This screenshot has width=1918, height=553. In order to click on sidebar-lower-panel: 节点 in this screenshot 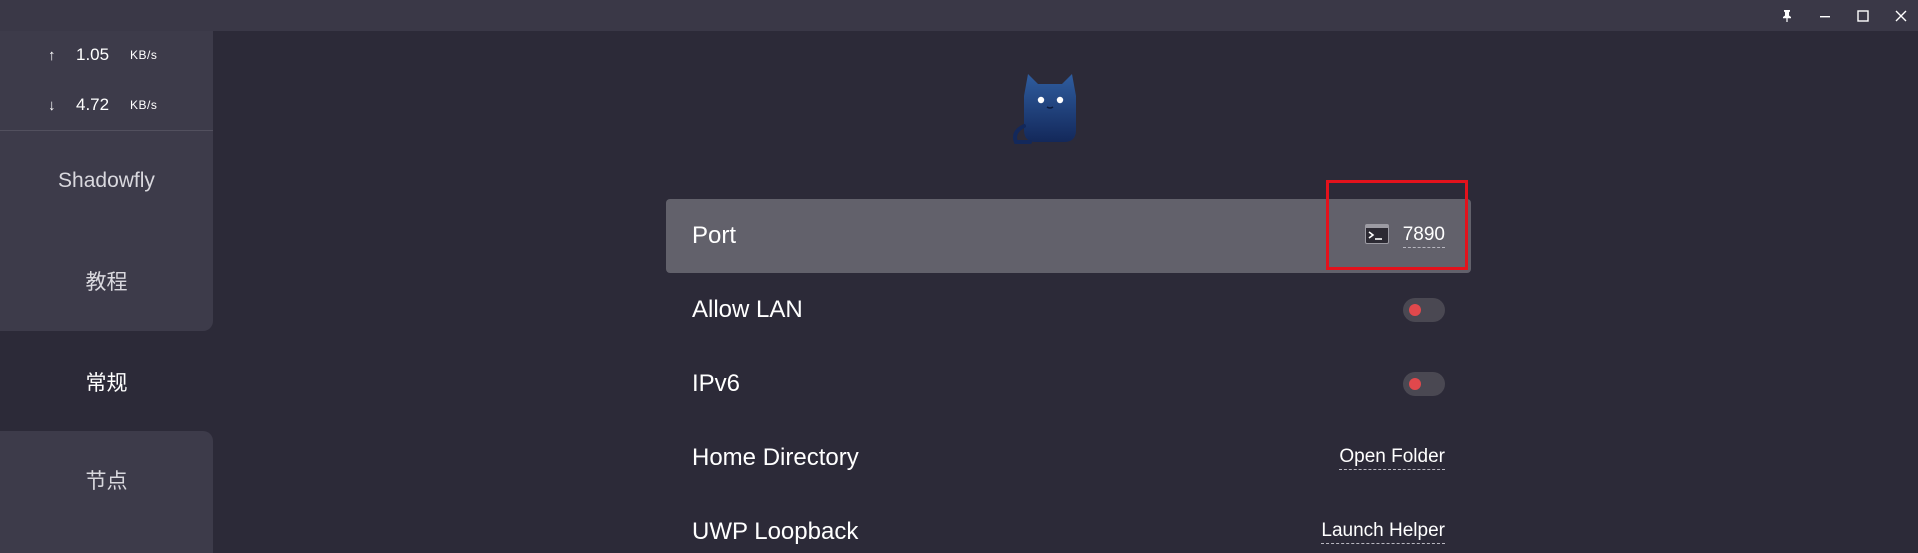, I will do `click(106, 492)`.